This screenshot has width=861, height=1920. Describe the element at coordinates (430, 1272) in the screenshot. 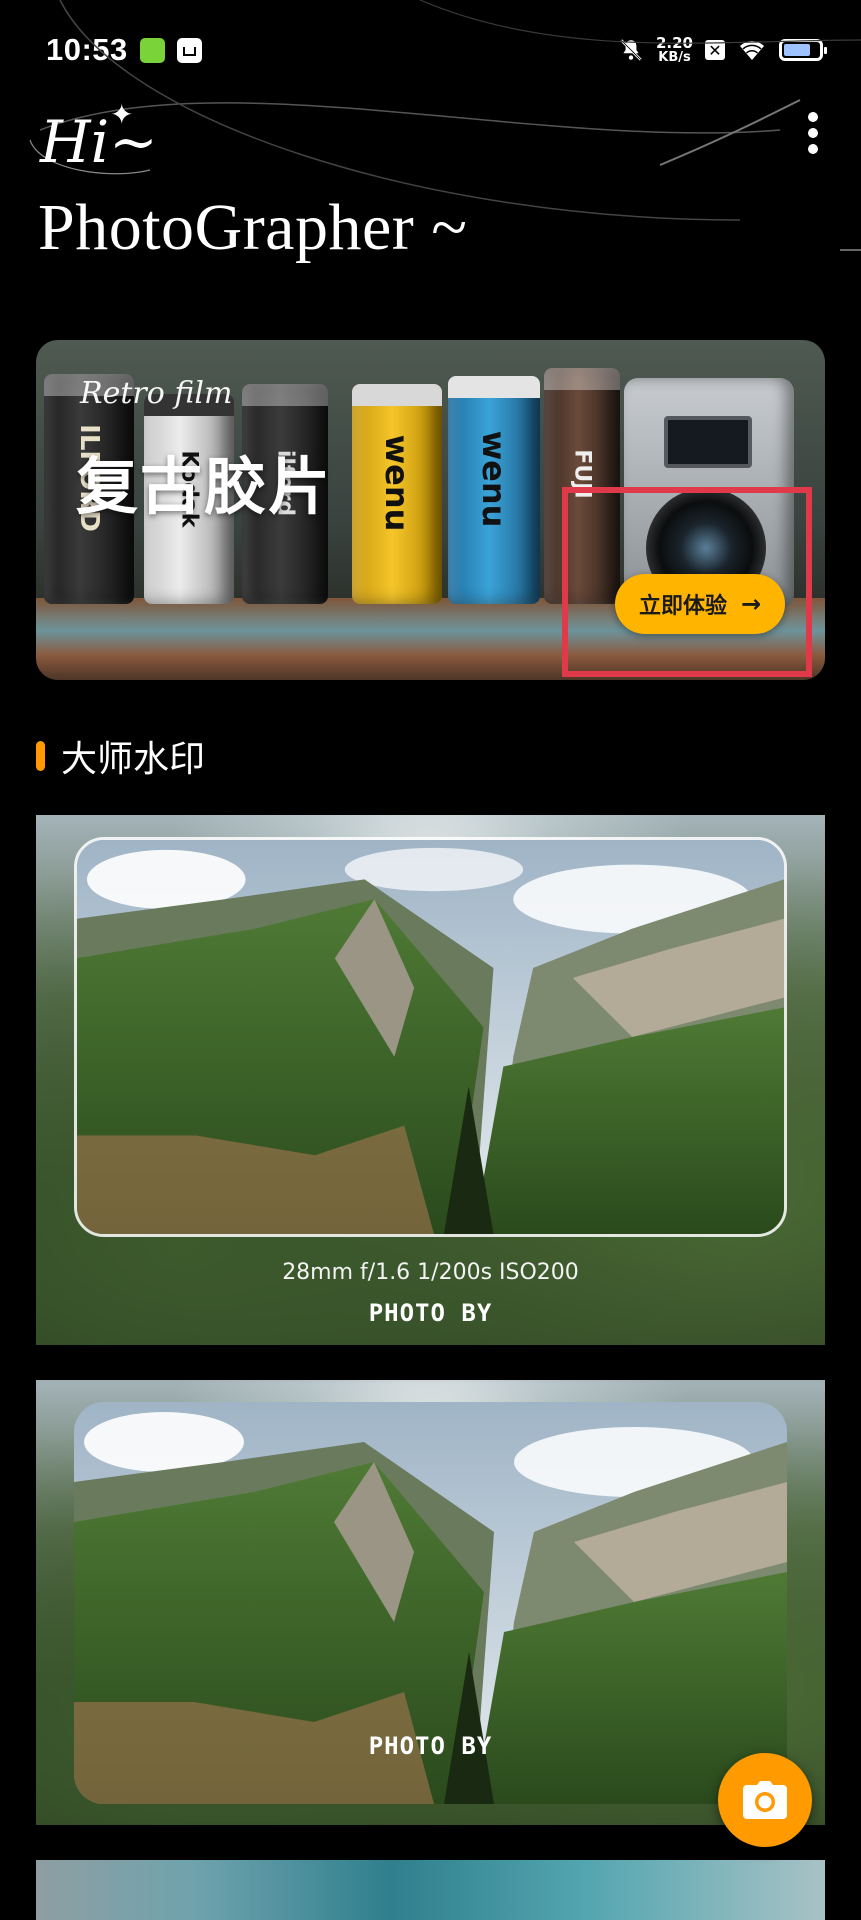

I see `exif-info: 28mm f/1.6 1/200s ISO200` at that location.